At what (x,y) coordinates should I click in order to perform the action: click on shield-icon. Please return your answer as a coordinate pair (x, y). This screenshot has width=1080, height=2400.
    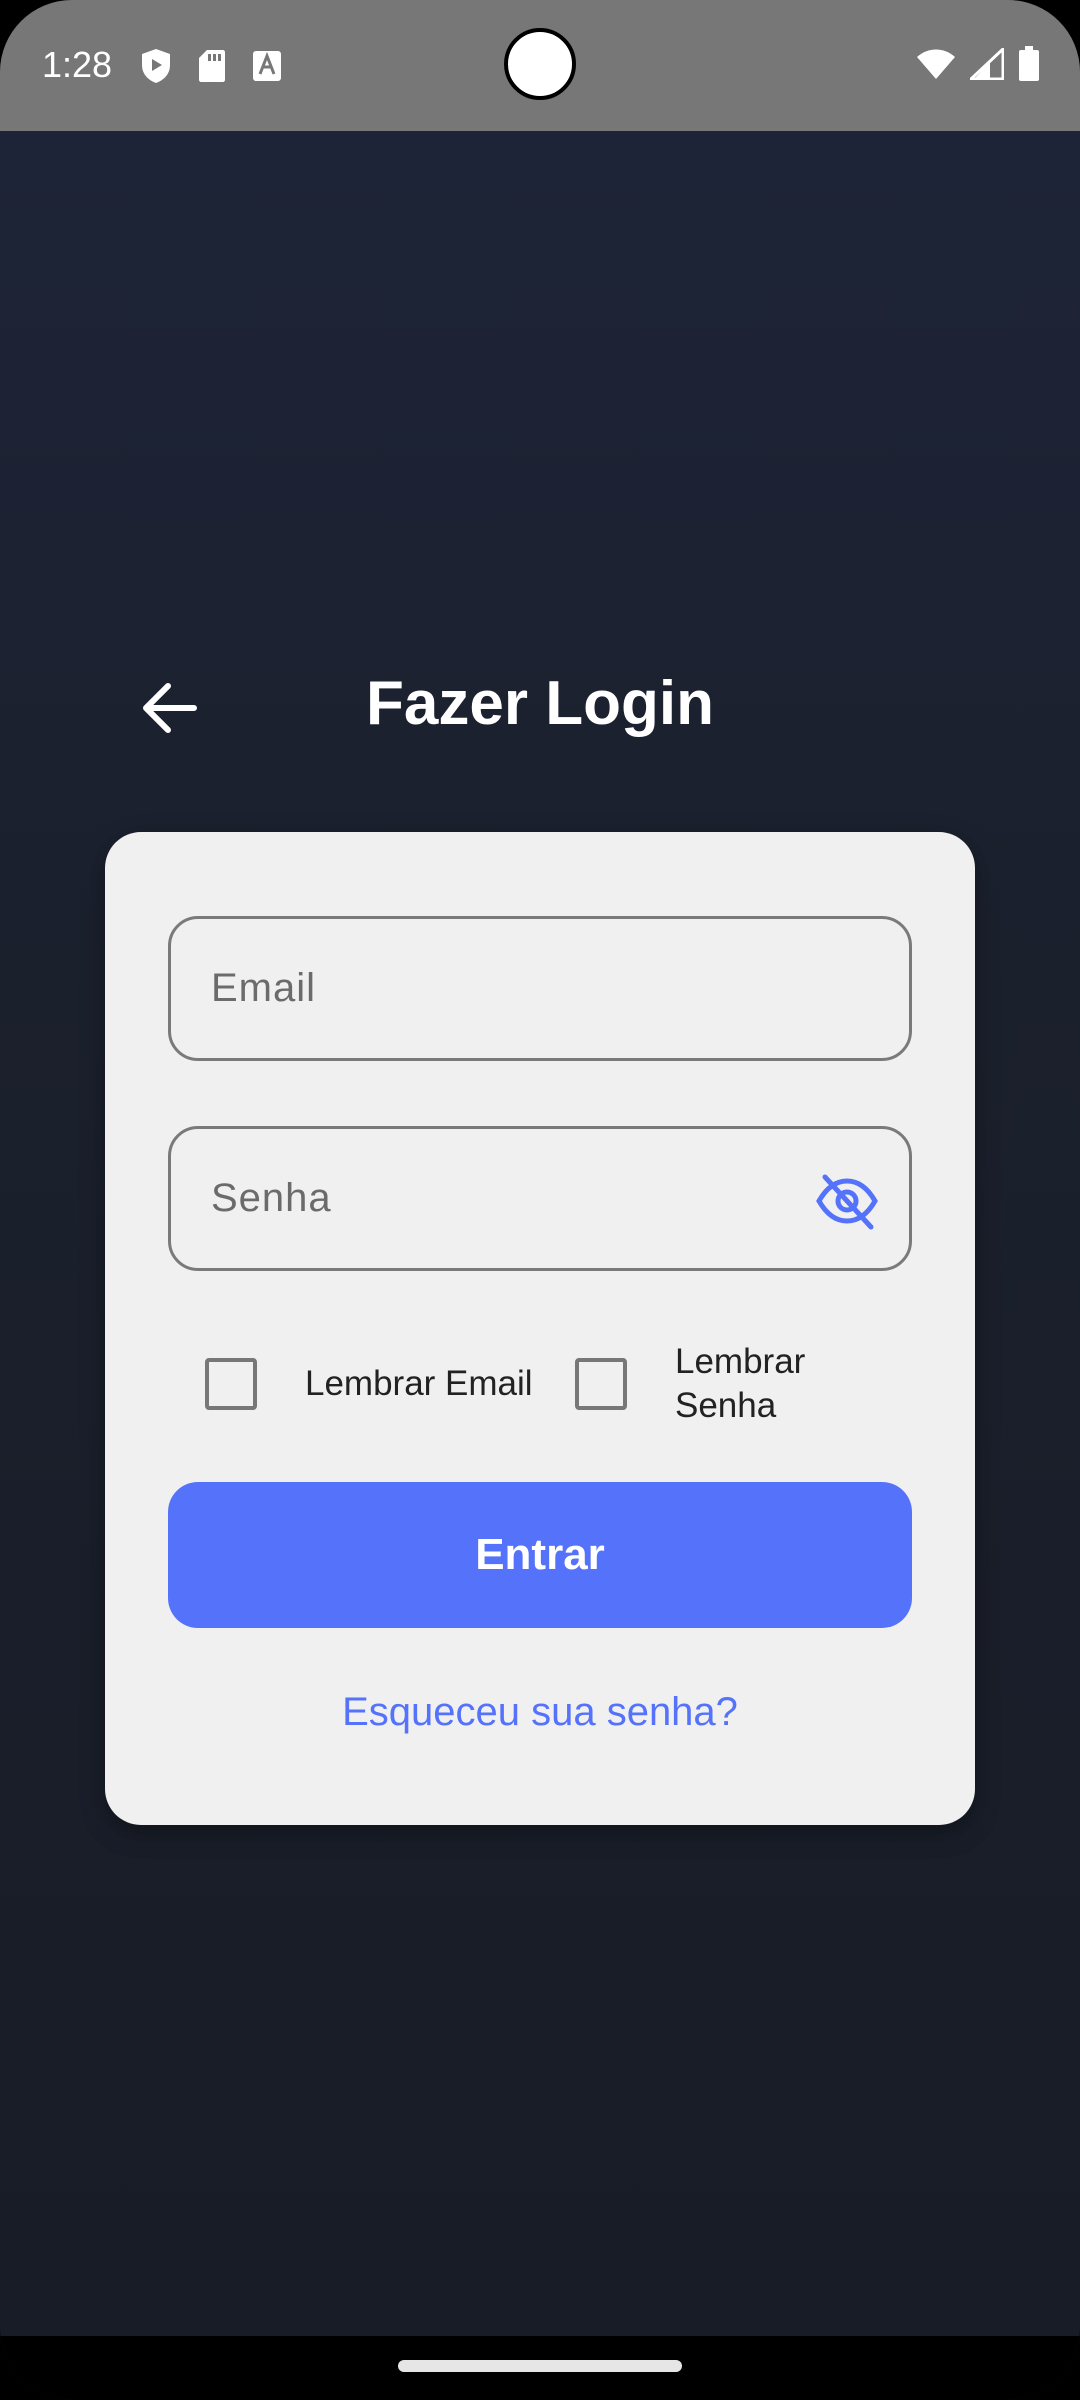
    Looking at the image, I should click on (156, 68).